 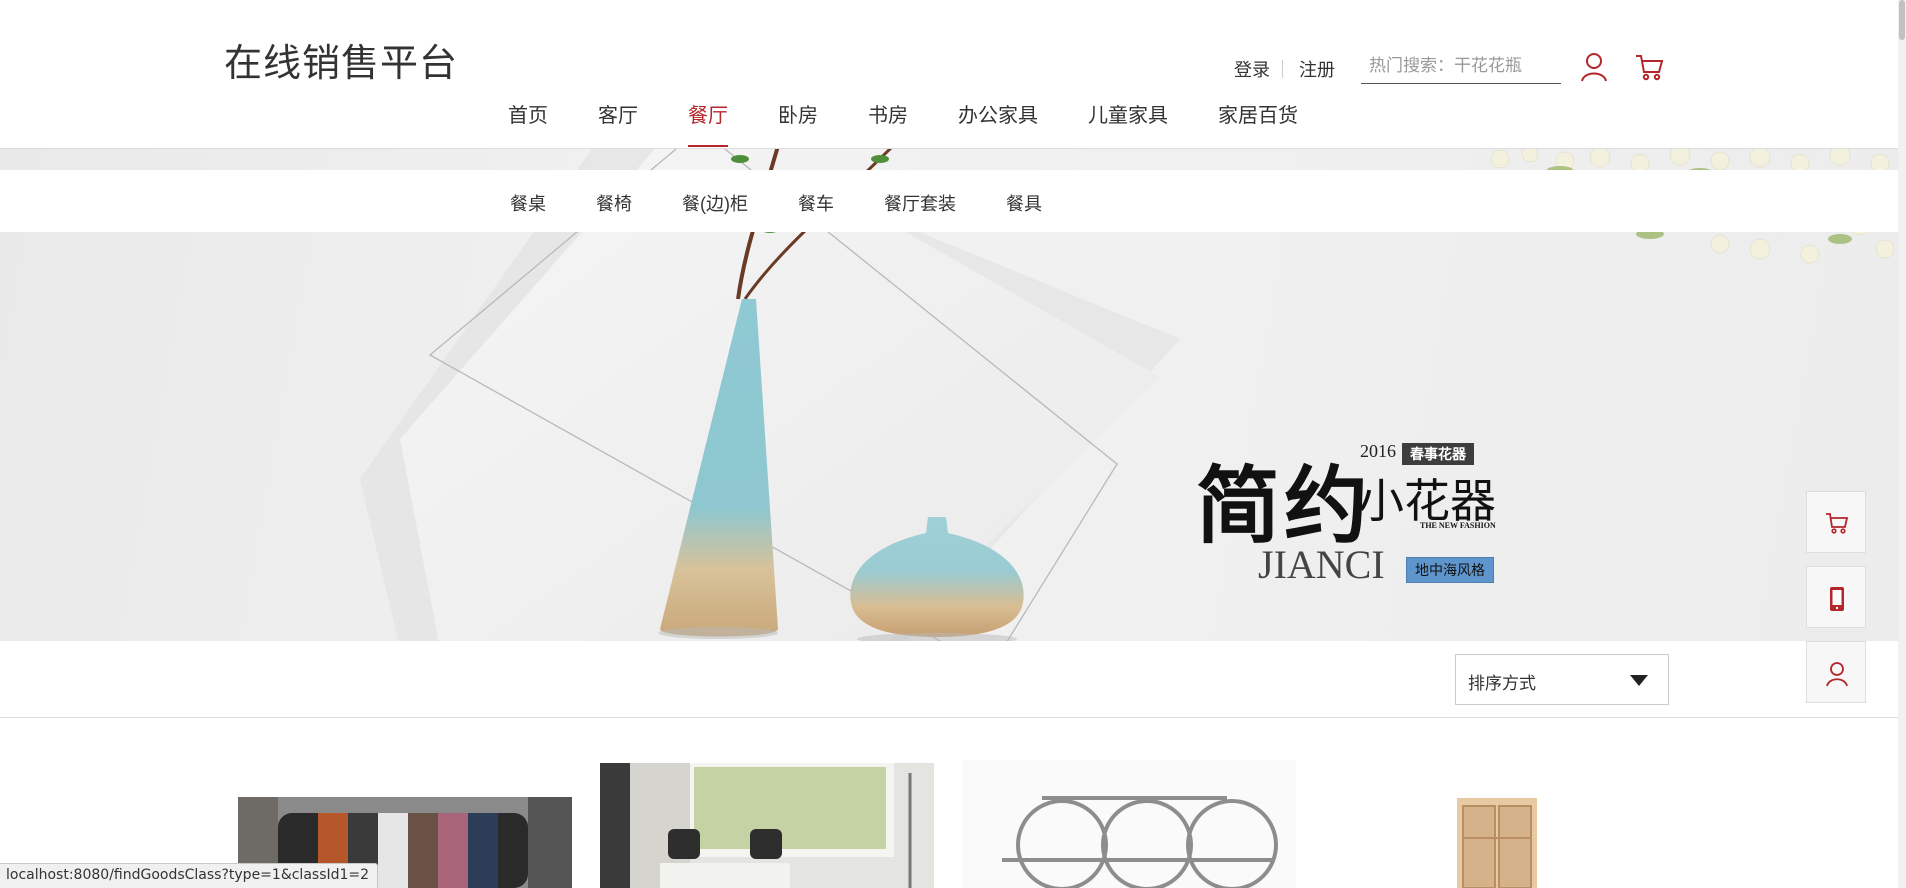 I want to click on divider, so click(x=1282, y=69).